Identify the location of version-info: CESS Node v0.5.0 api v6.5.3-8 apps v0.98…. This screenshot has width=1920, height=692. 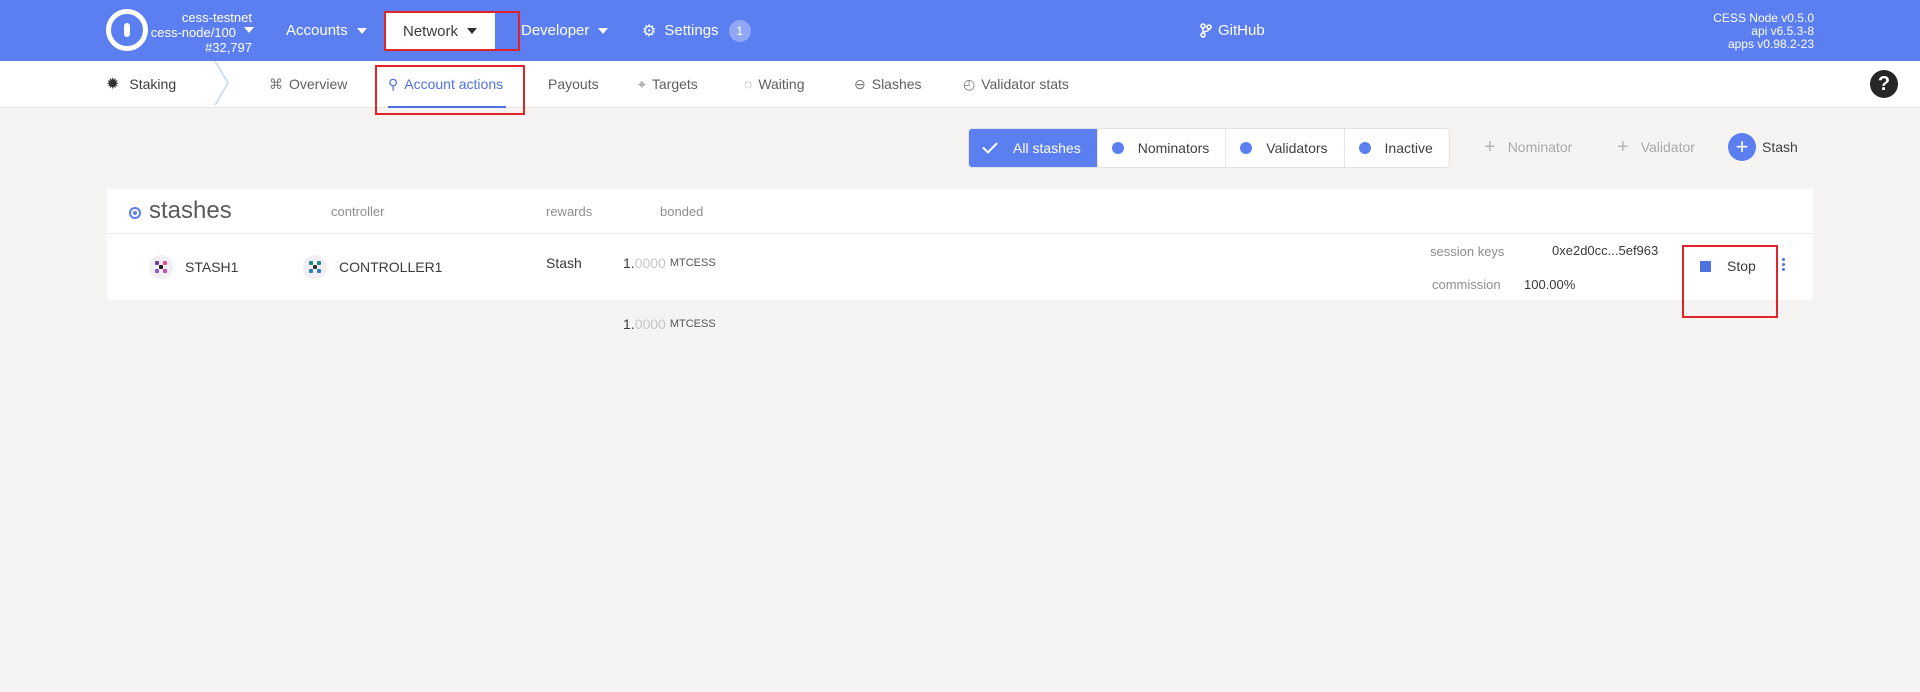
(1763, 31).